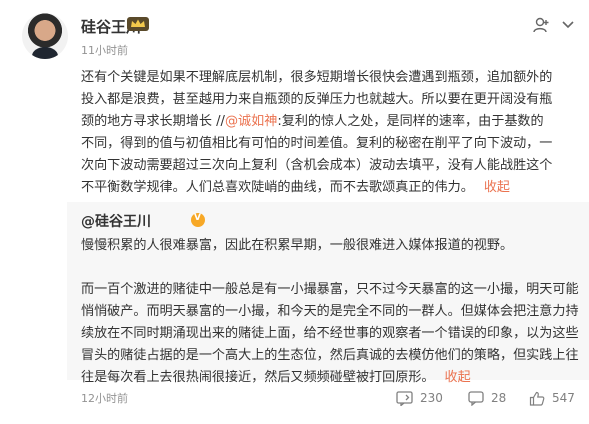  I want to click on repost-line: 续放在不同时期涌现出来的赌徒上面，给不经世事的观察者一个错误的印象，以为这些, so click(330, 333).